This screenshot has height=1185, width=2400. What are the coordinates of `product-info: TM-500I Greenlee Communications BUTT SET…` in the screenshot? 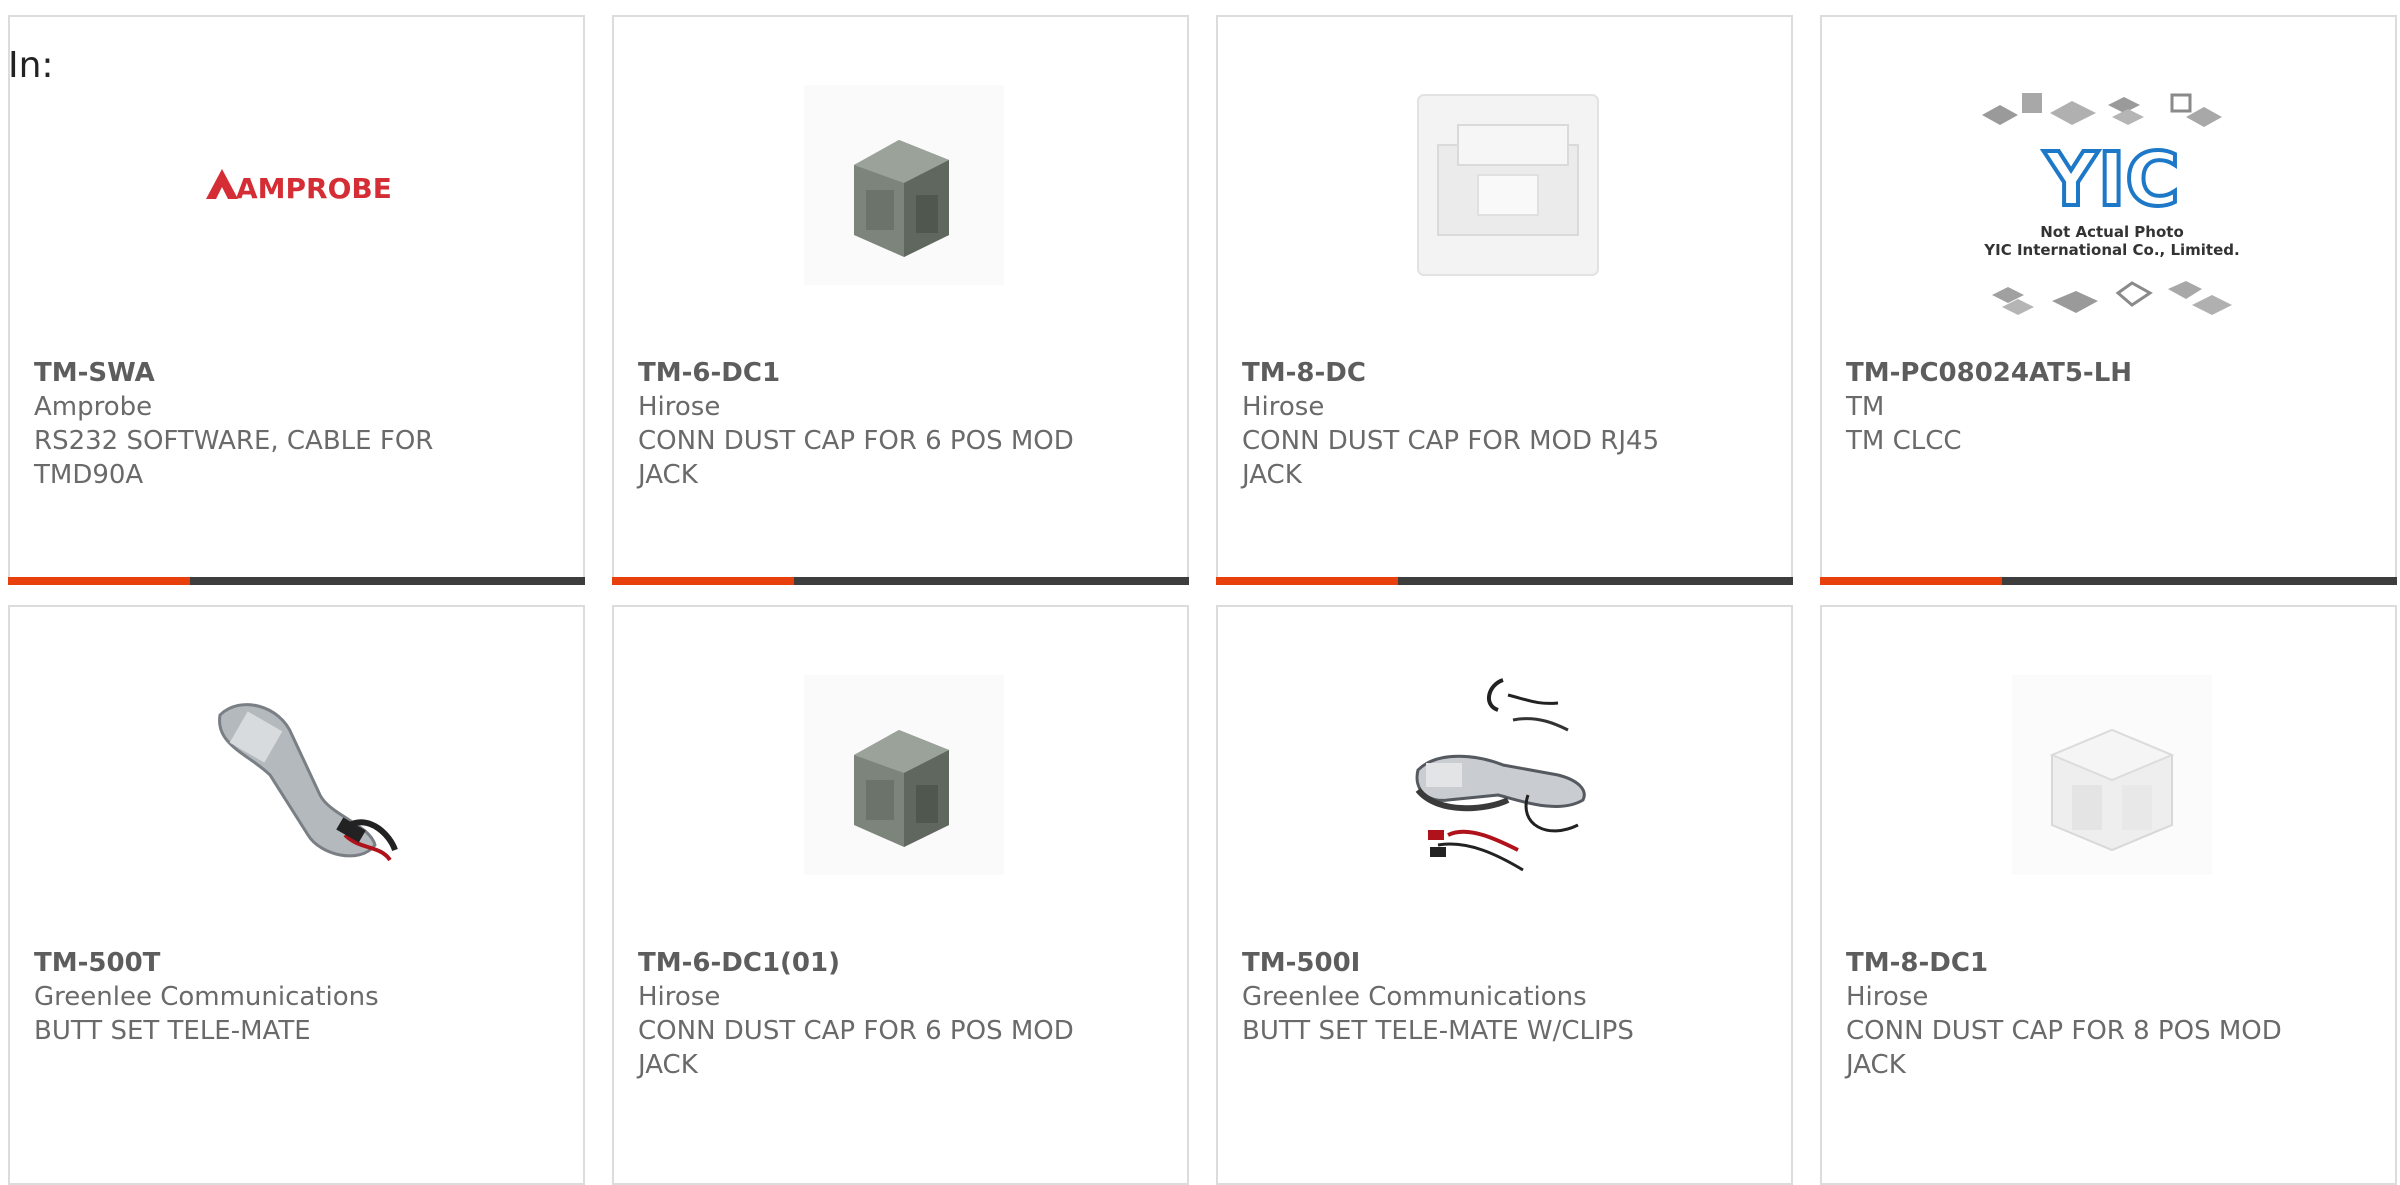 It's located at (1467, 997).